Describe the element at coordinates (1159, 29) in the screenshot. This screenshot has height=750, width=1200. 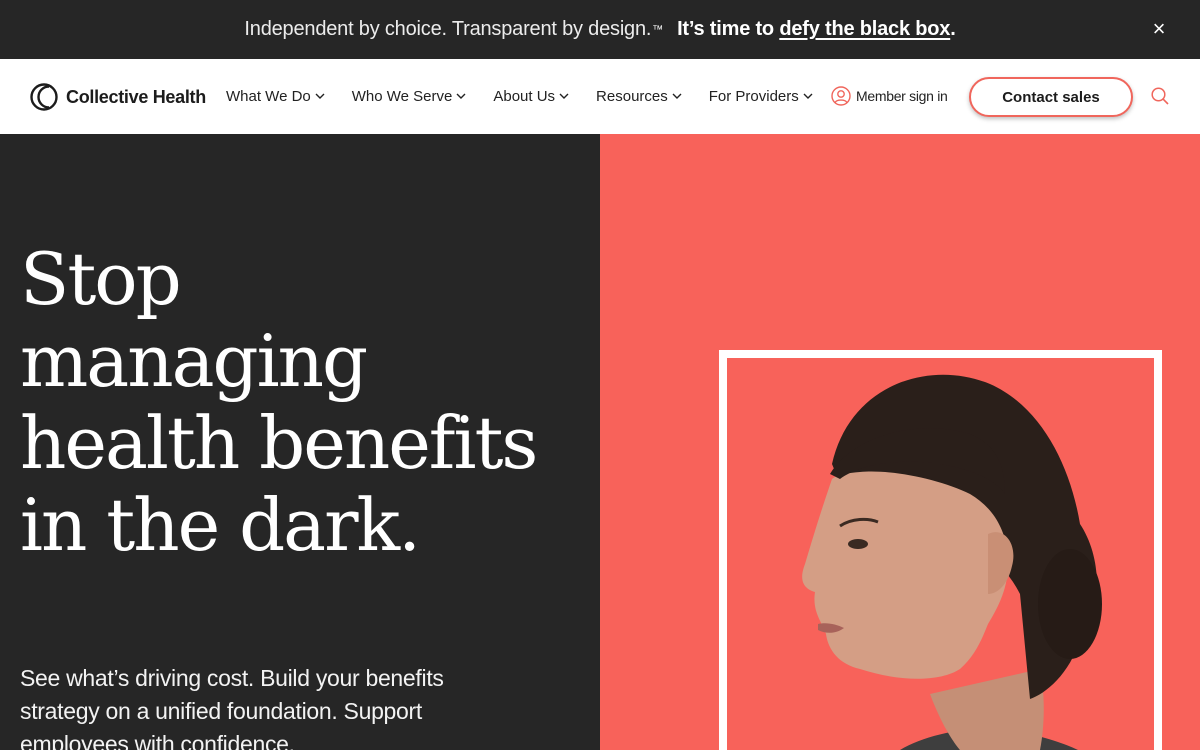
I see `close-icon: ×` at that location.